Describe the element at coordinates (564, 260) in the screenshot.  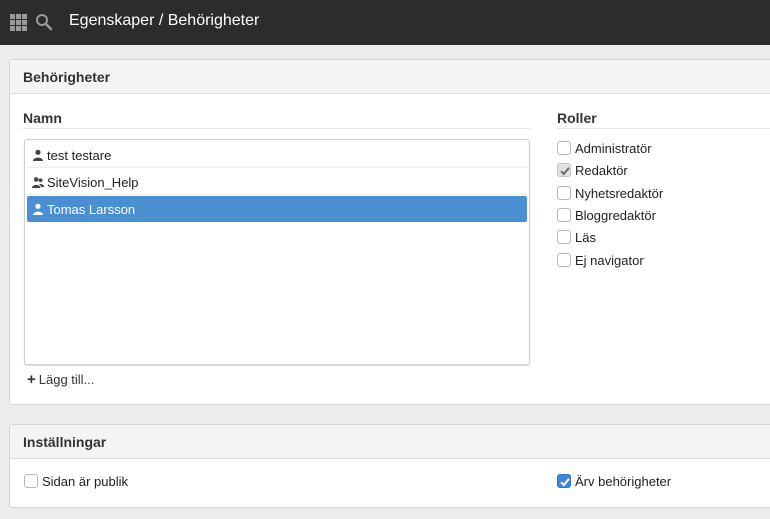
I see `role-ej-navigator-checkbox` at that location.